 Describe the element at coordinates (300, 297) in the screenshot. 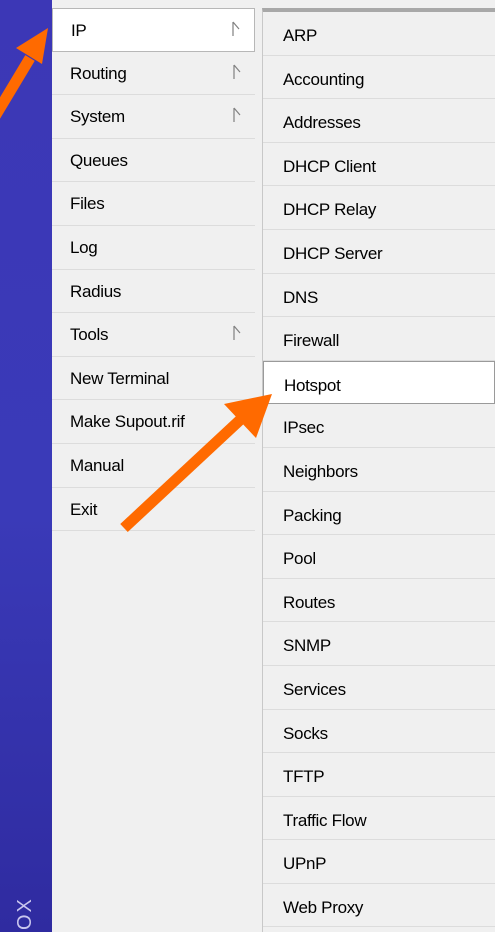

I see `submenu-item-label: DNS` at that location.